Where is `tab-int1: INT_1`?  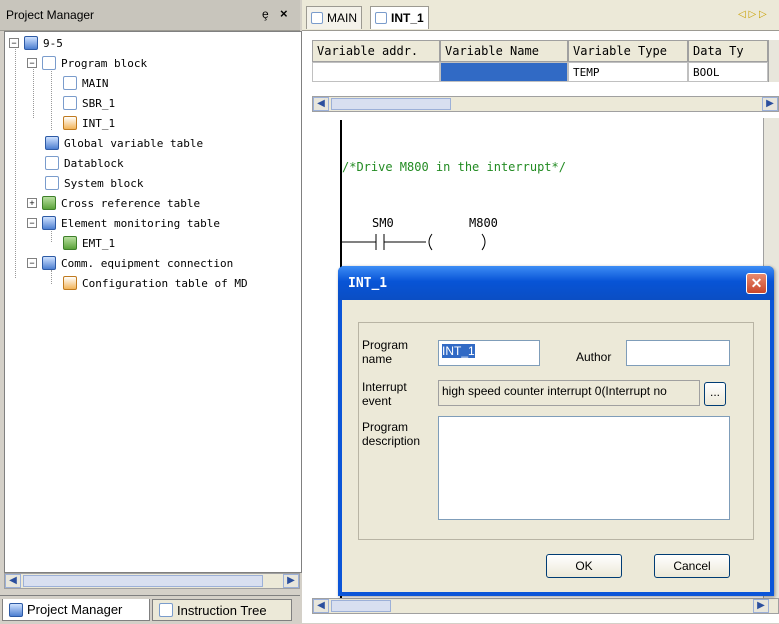 tab-int1: INT_1 is located at coordinates (399, 17).